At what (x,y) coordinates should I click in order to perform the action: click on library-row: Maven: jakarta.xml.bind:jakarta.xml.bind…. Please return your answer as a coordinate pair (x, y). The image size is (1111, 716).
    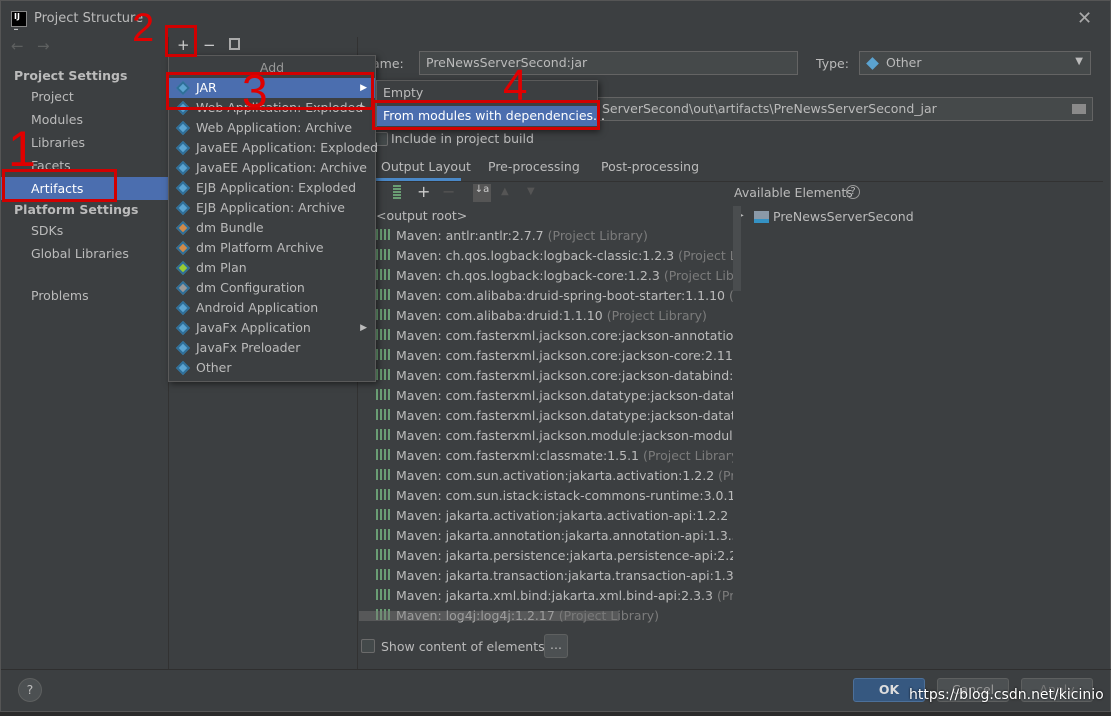
    Looking at the image, I should click on (554, 596).